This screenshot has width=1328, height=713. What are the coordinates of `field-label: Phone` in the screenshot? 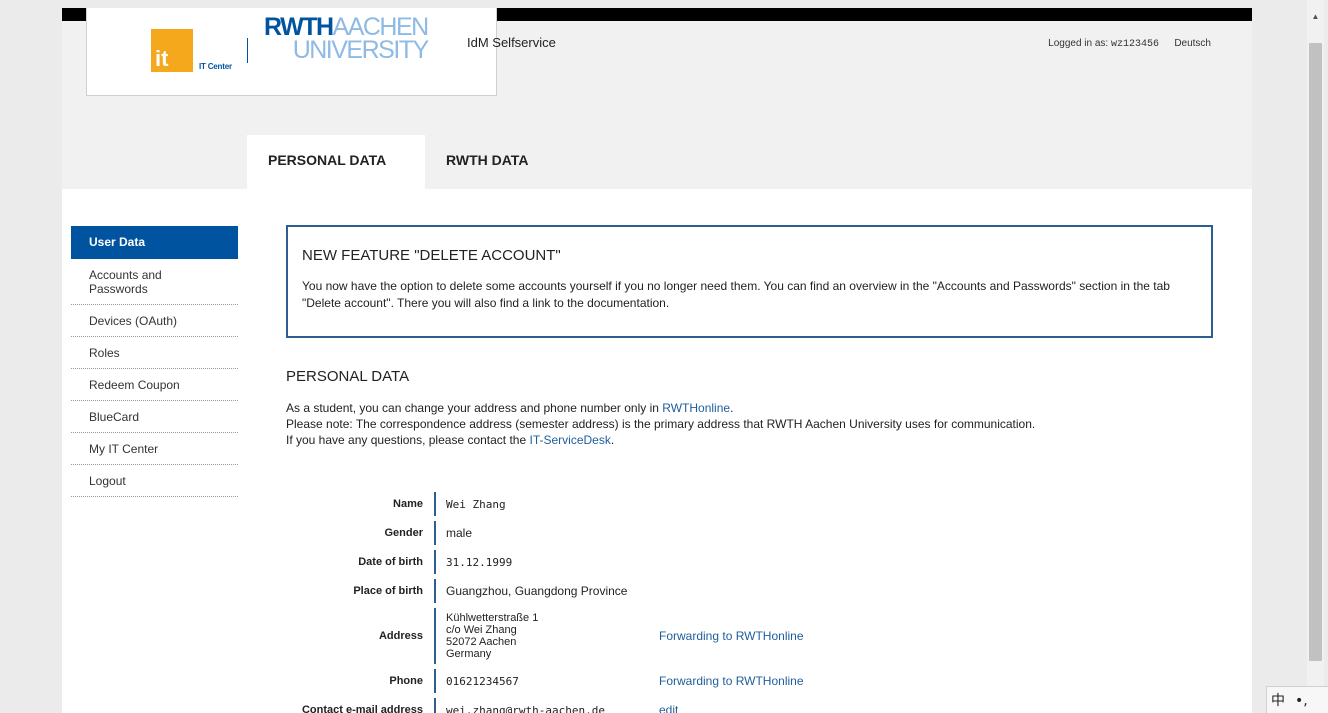 It's located at (406, 681).